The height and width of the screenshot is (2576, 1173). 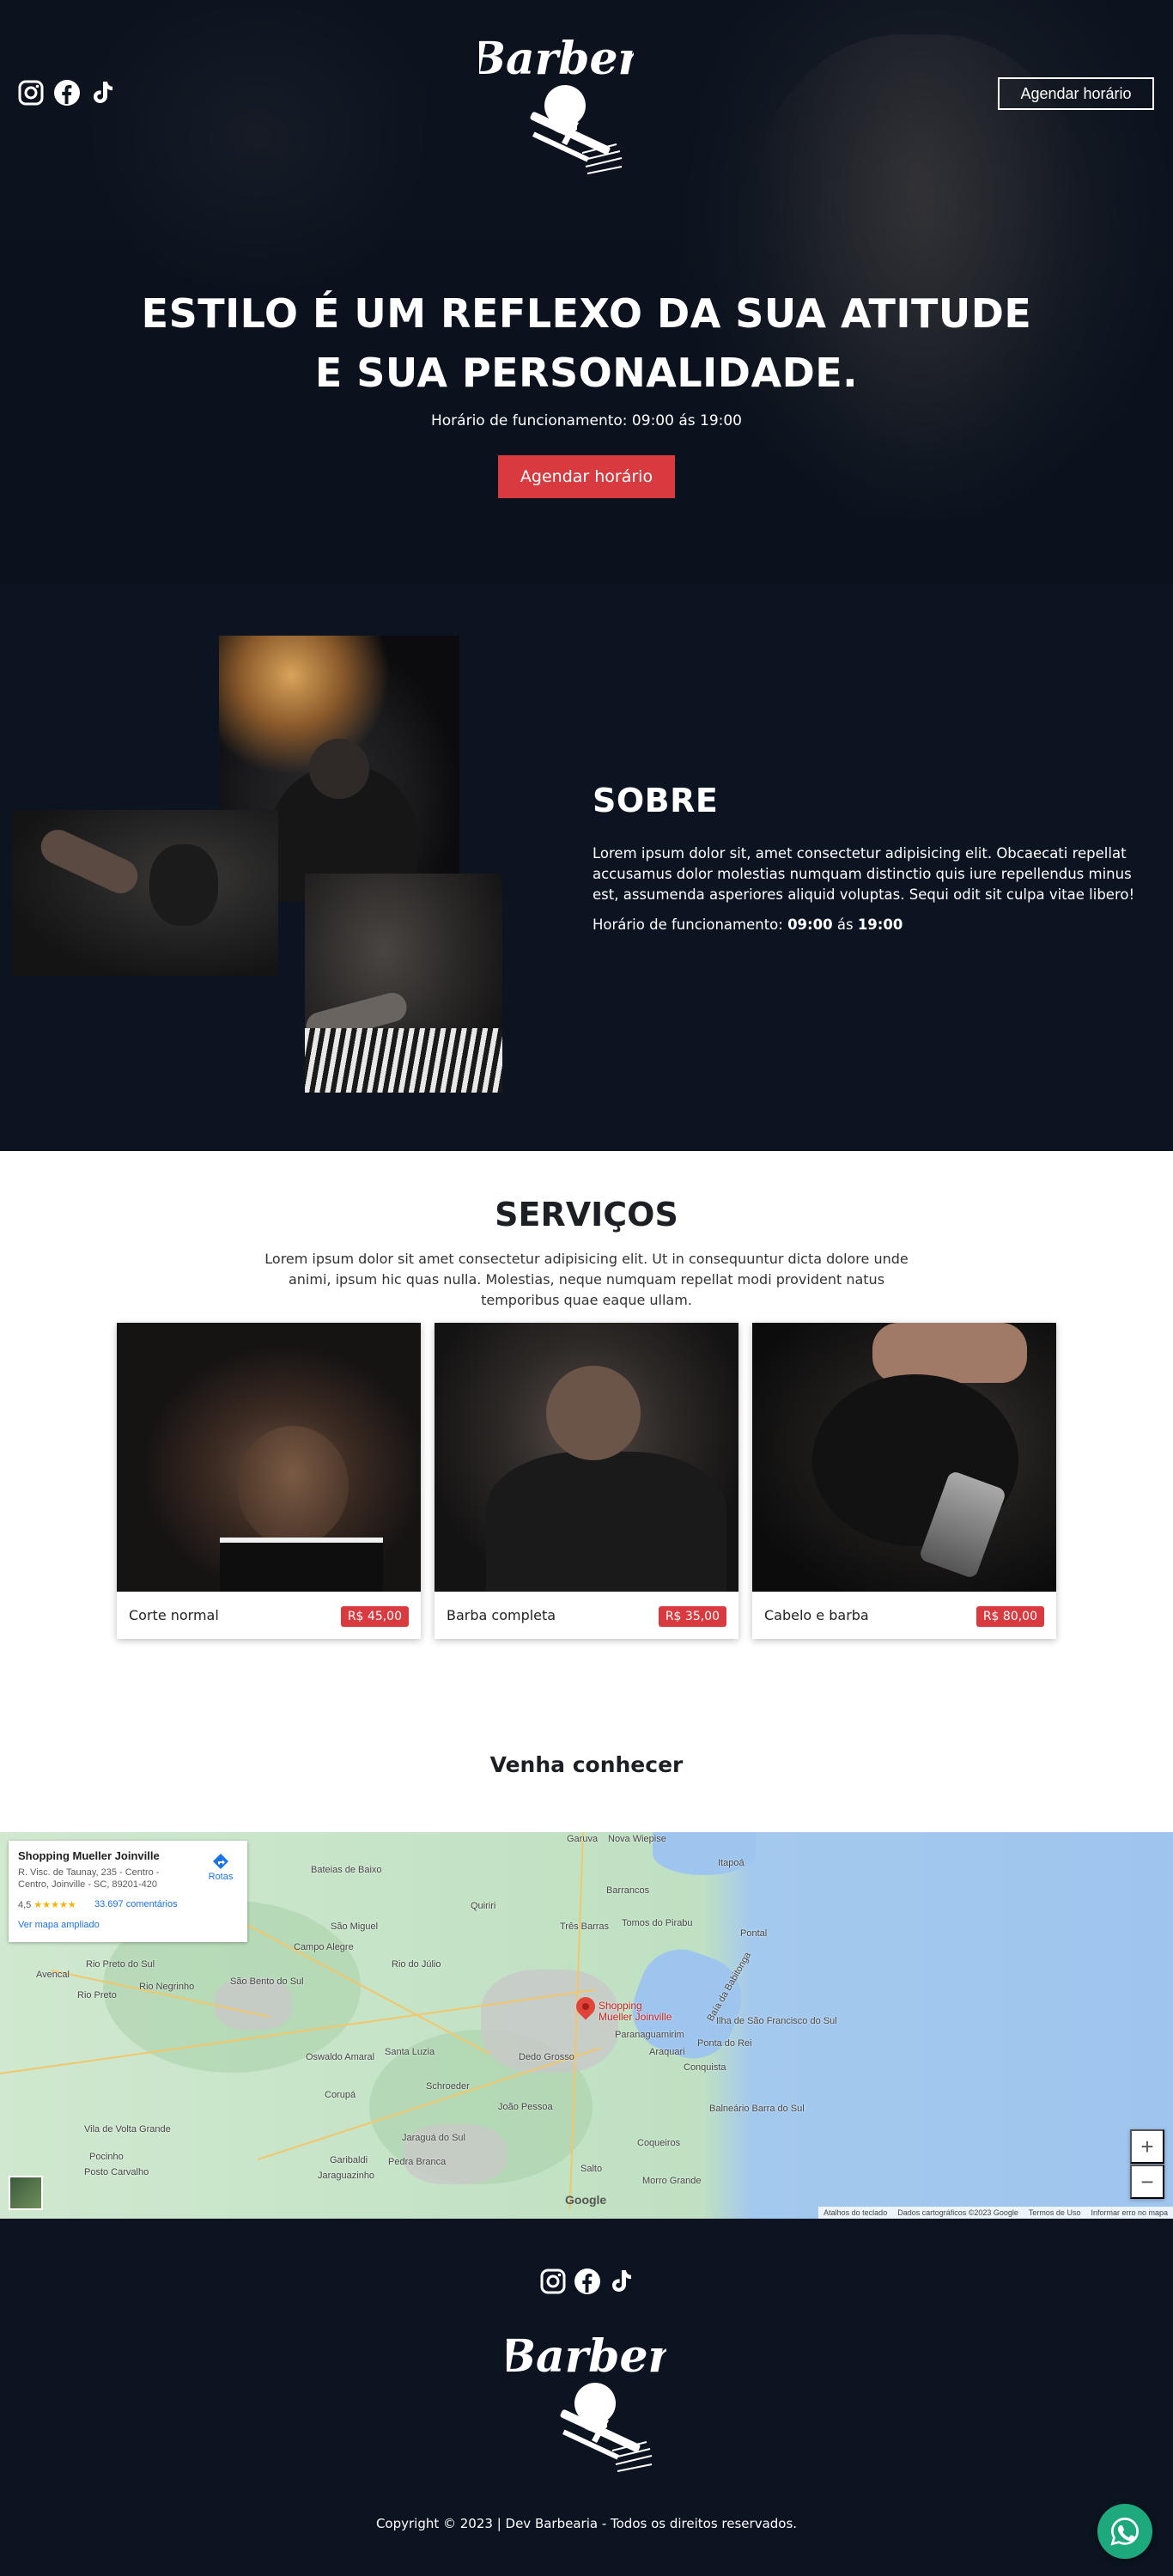 I want to click on map-place-label: Rio Preto do Sul, so click(x=120, y=1964).